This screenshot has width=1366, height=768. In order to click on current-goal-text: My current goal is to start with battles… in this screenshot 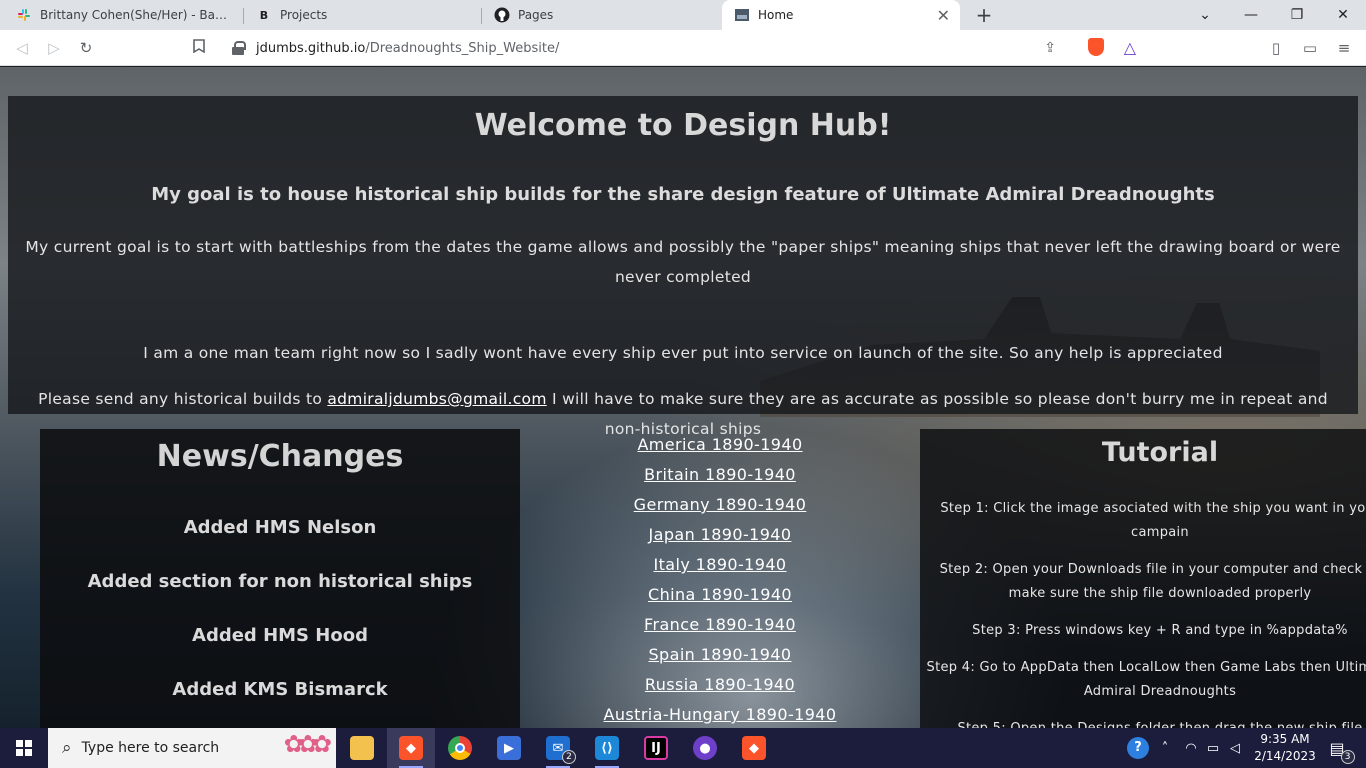, I will do `click(683, 262)`.